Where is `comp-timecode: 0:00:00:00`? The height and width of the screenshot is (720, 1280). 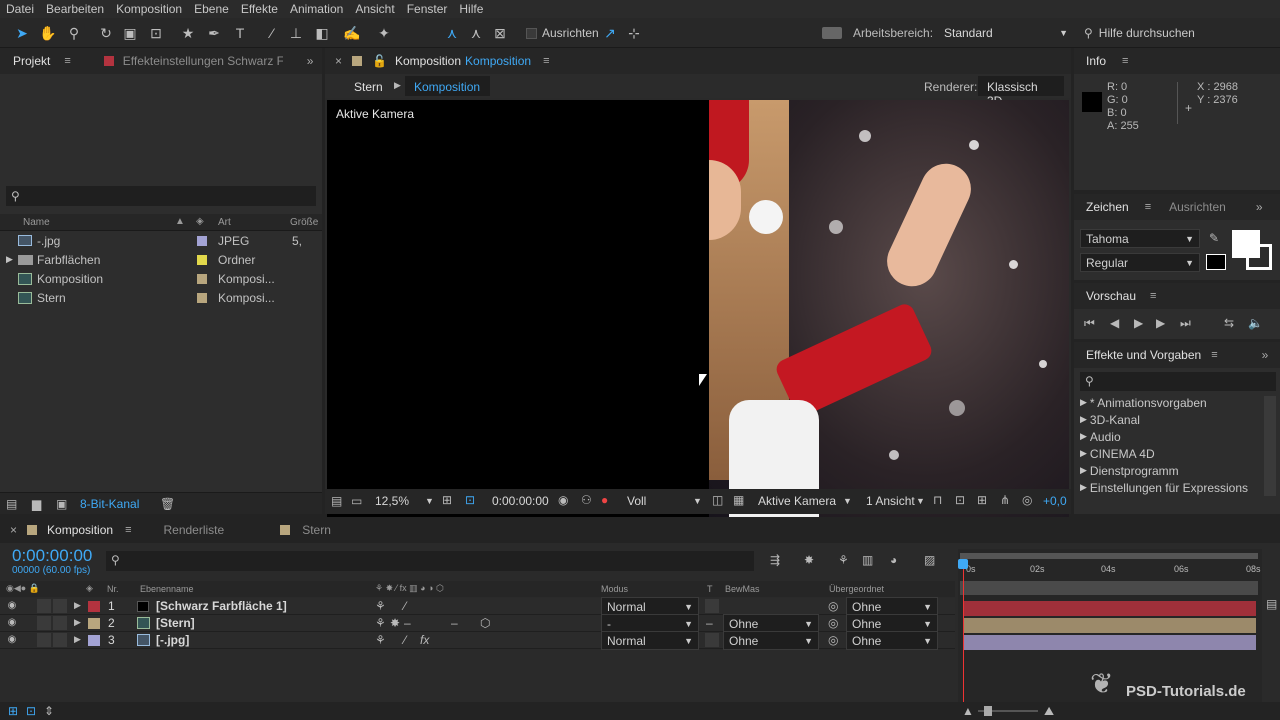
comp-timecode: 0:00:00:00 is located at coordinates (520, 501).